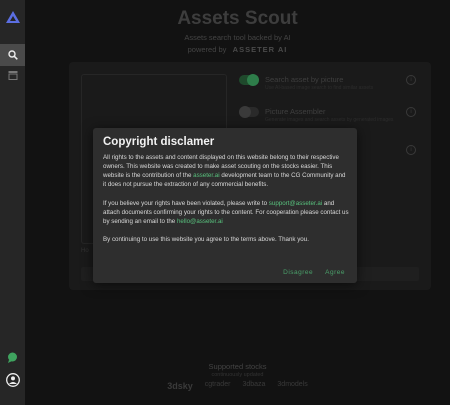 The width and height of the screenshot is (450, 405). I want to click on picture-assembler-toggle, so click(249, 112).